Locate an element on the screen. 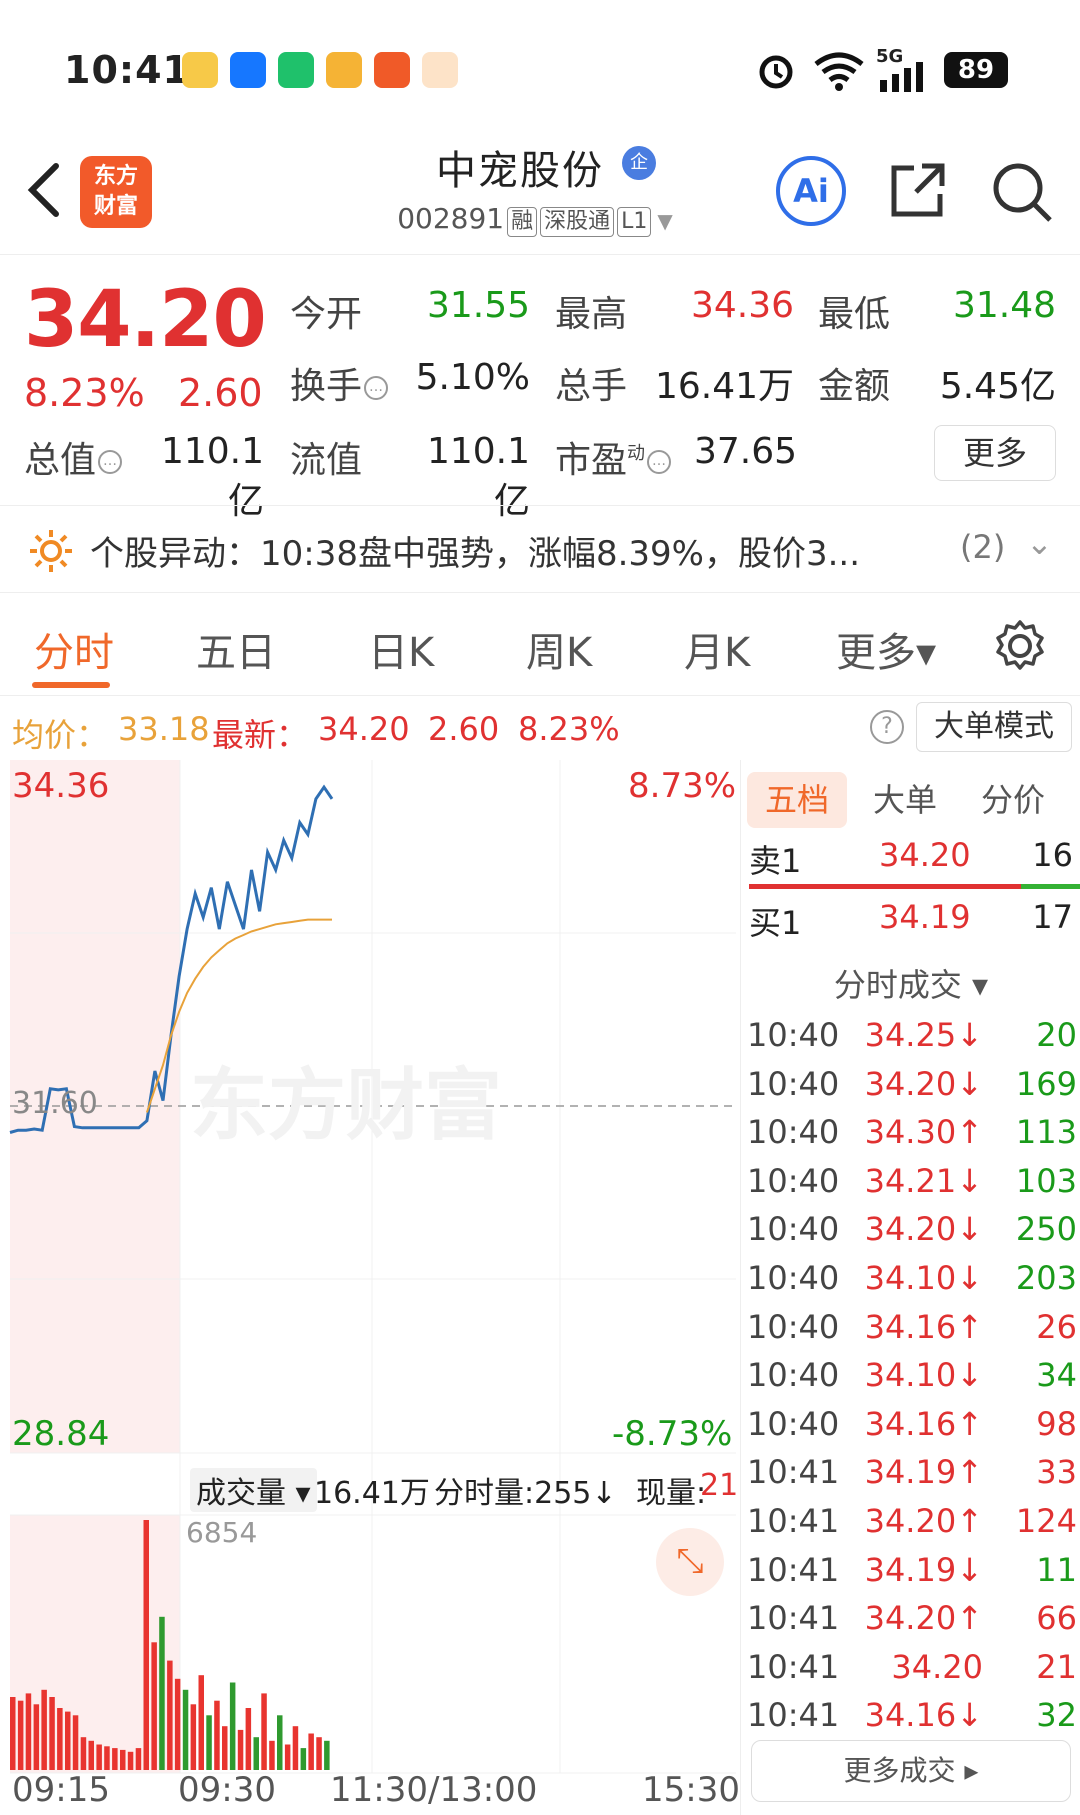  open-value: 31.55 is located at coordinates (478, 305).